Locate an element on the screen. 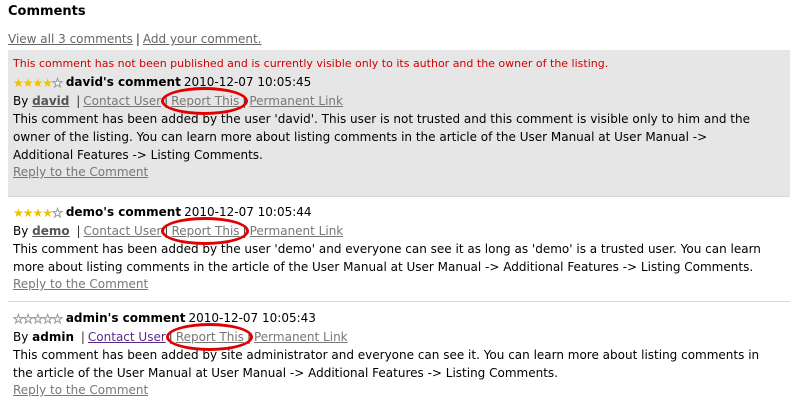  add-comment-link: Add your comment. is located at coordinates (202, 39).